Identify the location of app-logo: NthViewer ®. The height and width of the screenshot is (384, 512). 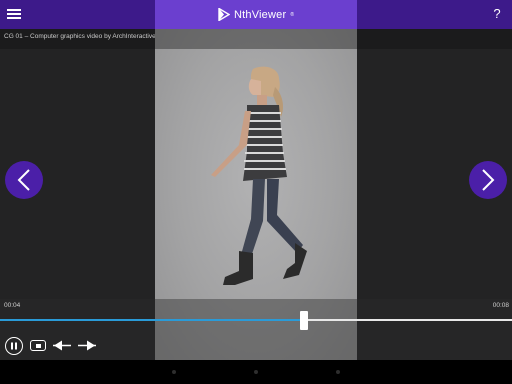
(256, 14).